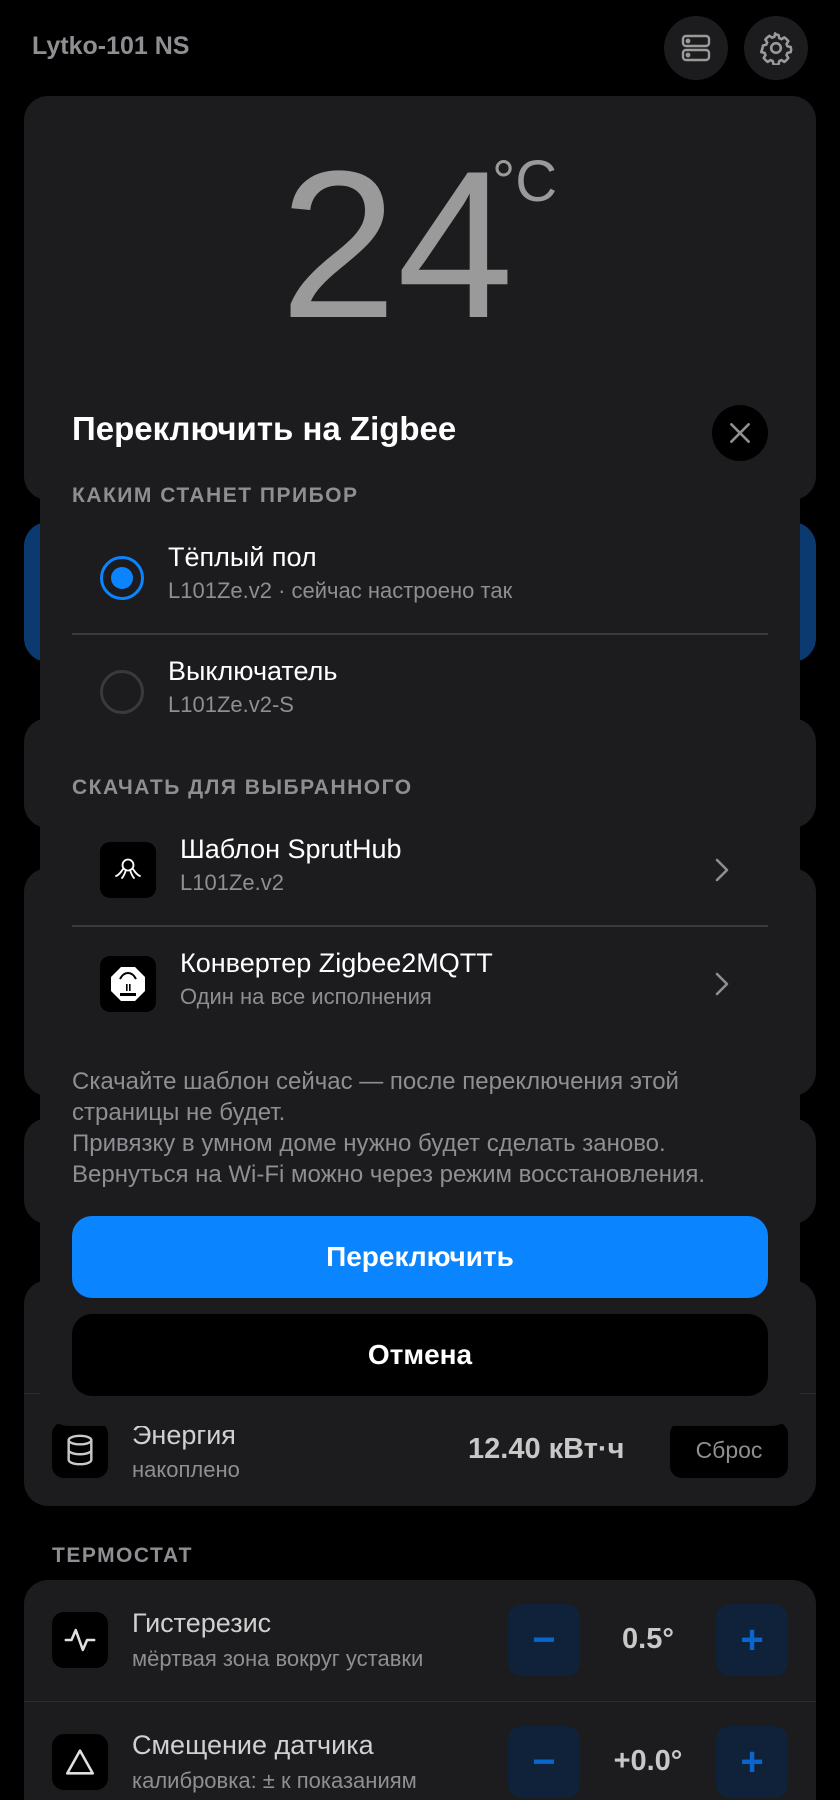 The width and height of the screenshot is (840, 1800). Describe the element at coordinates (340, 590) in the screenshot. I see `option-subtitle: L101Ze.v2 · сейчас настроено так` at that location.